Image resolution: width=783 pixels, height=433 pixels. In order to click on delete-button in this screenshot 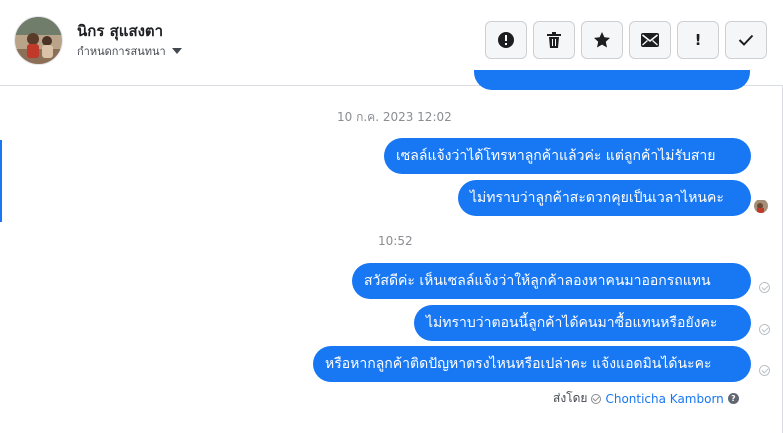, I will do `click(554, 40)`.